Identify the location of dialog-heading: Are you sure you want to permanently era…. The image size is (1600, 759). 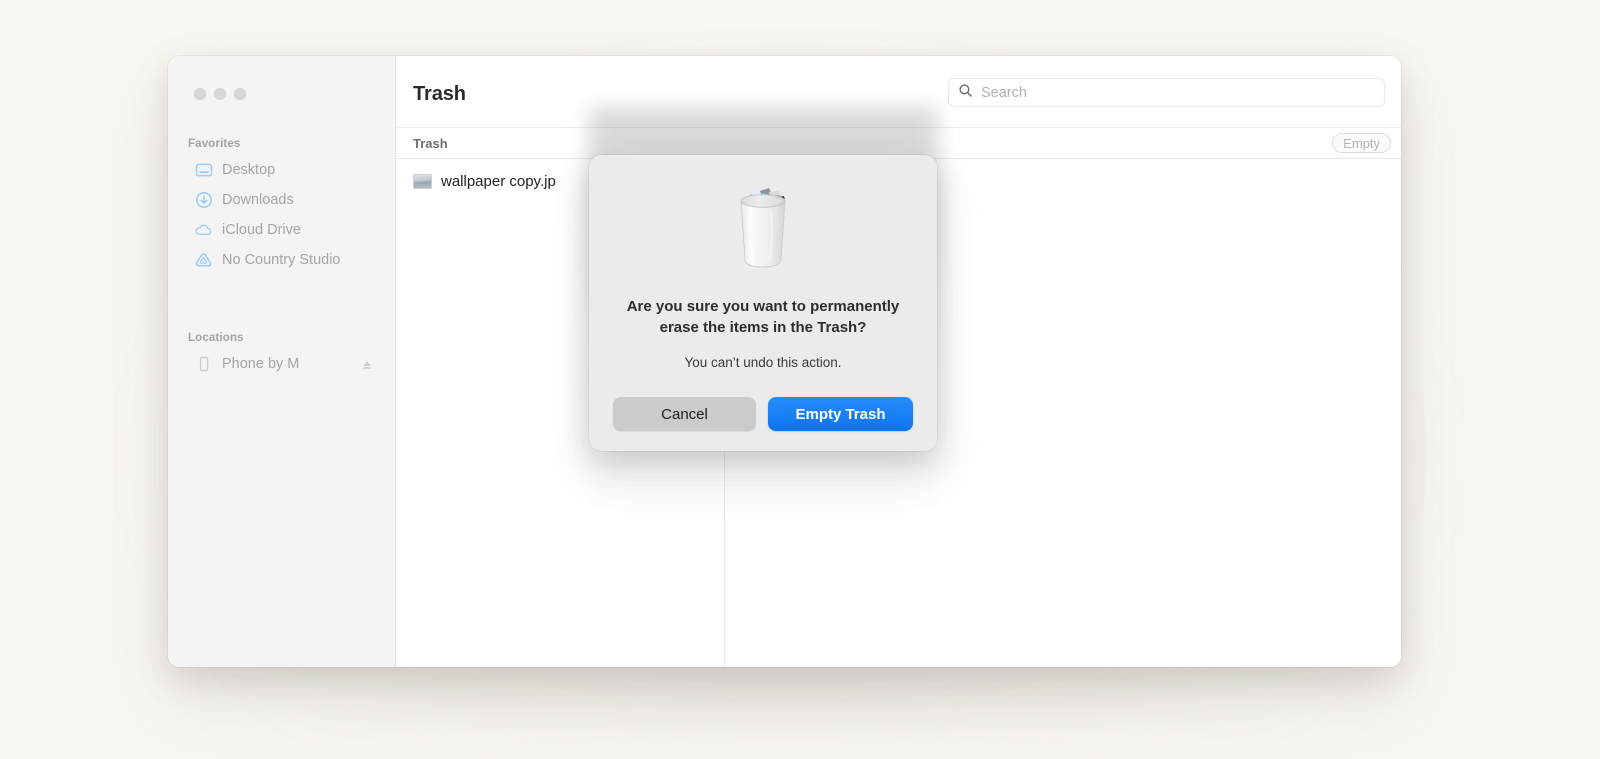
(763, 317).